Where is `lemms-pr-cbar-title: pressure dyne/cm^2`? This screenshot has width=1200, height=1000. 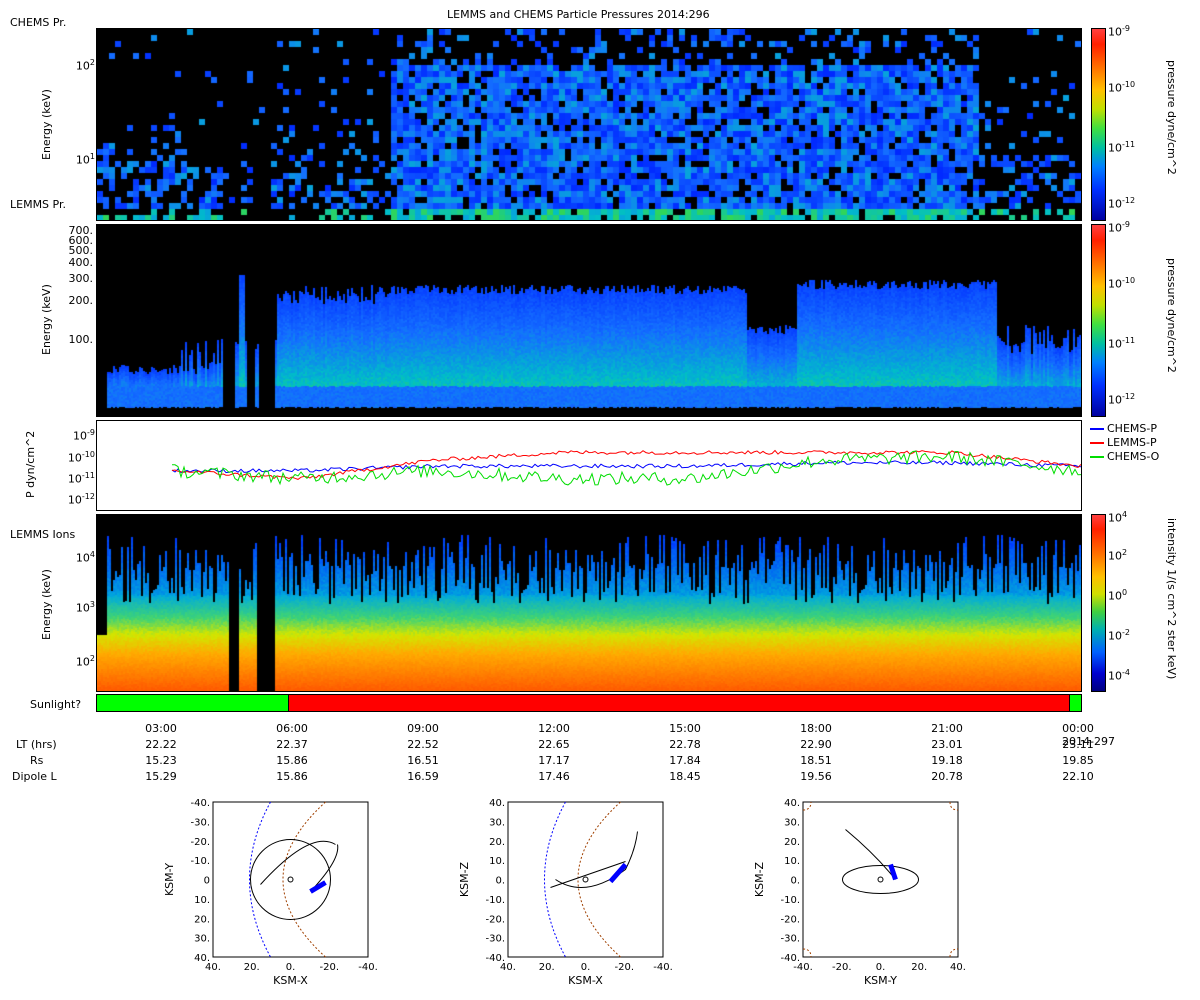 lemms-pr-cbar-title: pressure dyne/cm^2 is located at coordinates (1171, 315).